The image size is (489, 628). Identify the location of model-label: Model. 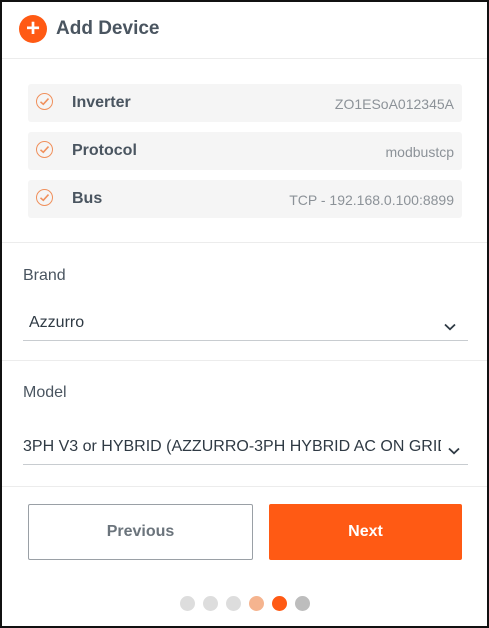
(45, 392).